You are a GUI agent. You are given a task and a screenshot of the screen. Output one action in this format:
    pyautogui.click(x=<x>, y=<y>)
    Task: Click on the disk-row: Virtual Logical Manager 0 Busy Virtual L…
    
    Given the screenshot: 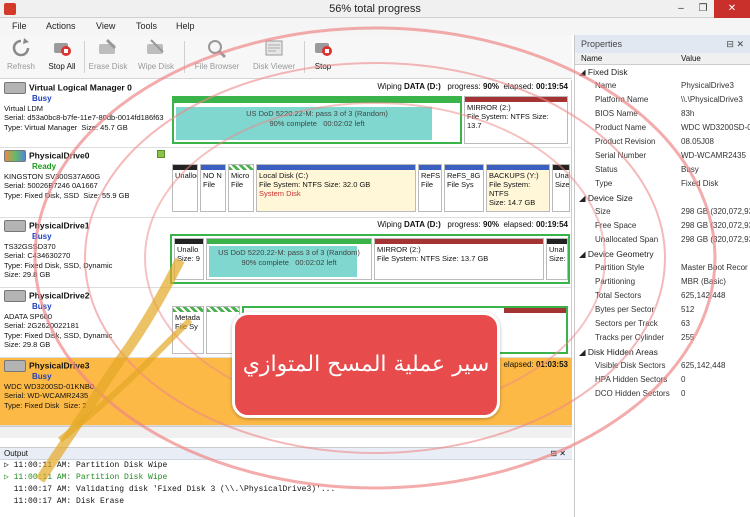 What is the action you would take?
    pyautogui.click(x=286, y=114)
    